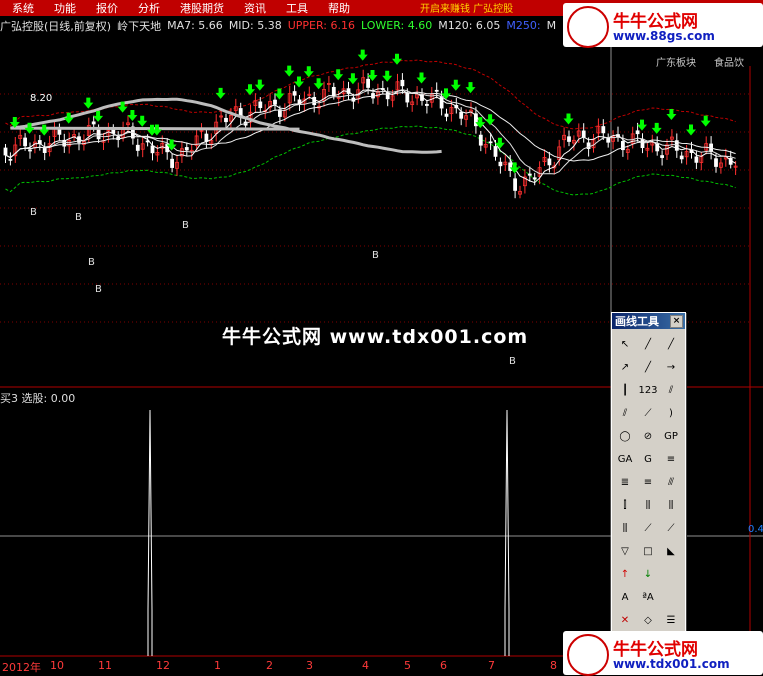 The width and height of the screenshot is (763, 676). What do you see at coordinates (648, 367) in the screenshot?
I see `segment-icon: ╱` at bounding box center [648, 367].